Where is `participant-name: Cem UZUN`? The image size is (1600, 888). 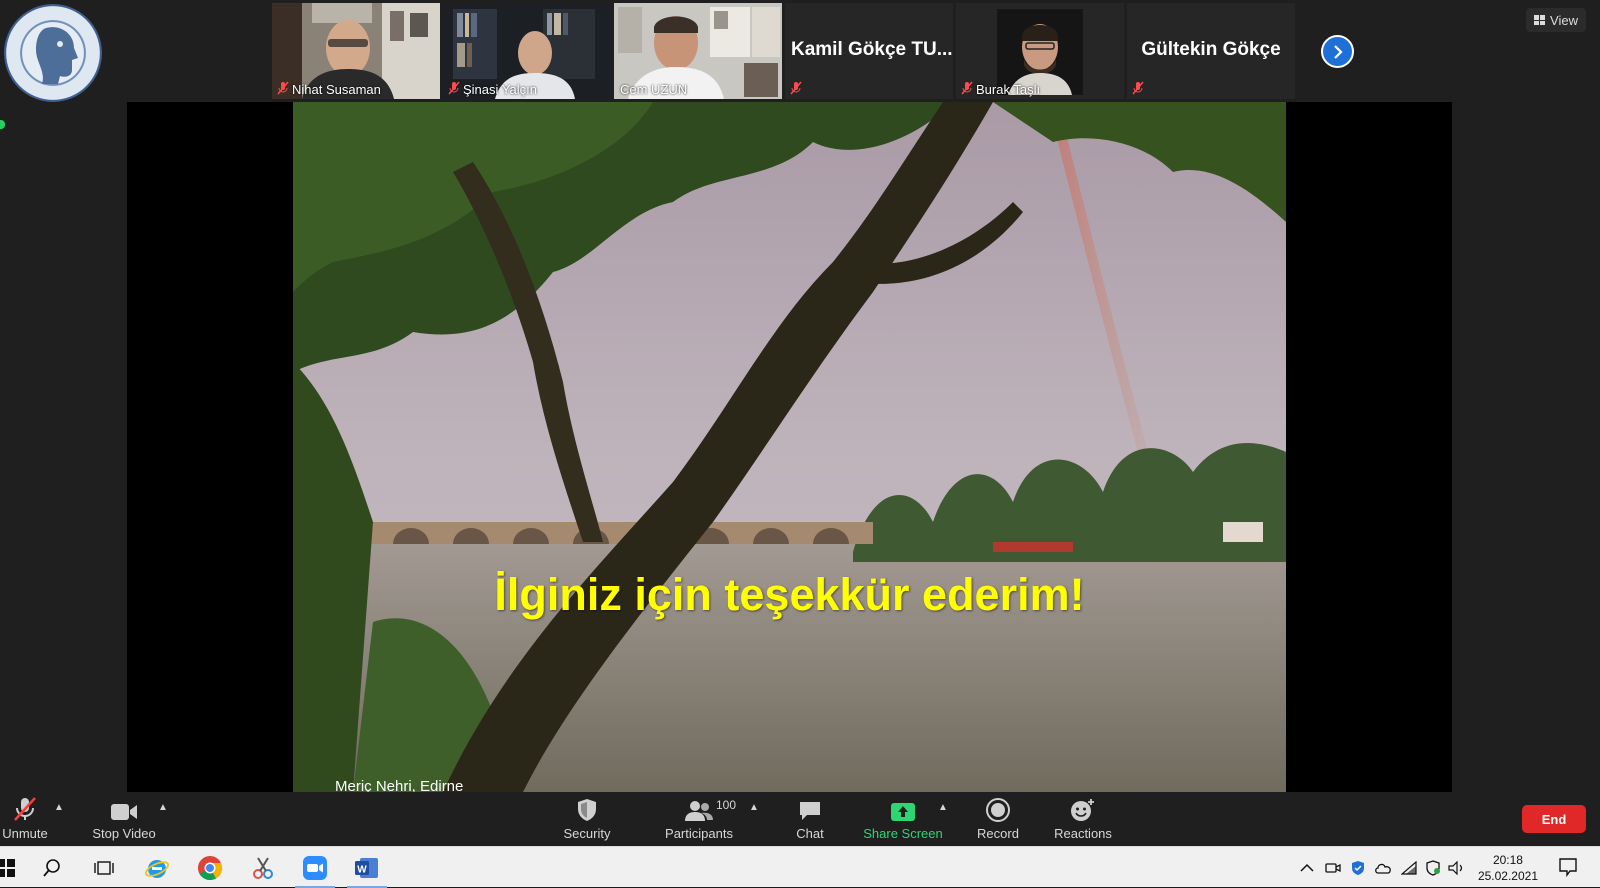
participant-name: Cem UZUN is located at coordinates (654, 89).